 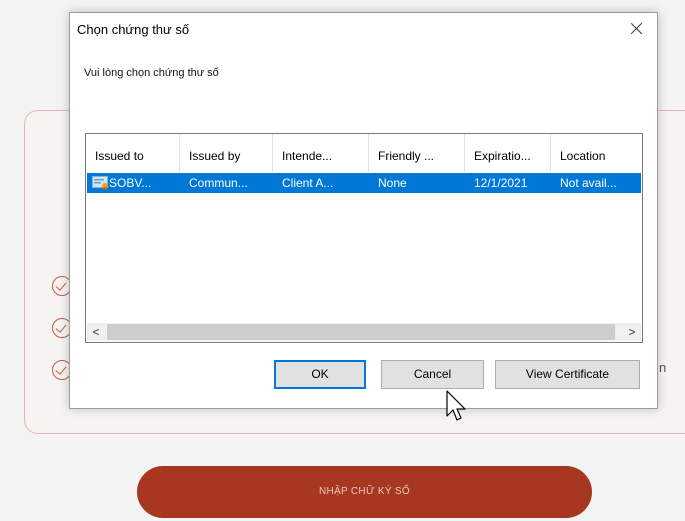 I want to click on enter-signature-button: NHẬP CHỮ KÝ SỐ, so click(x=364, y=492).